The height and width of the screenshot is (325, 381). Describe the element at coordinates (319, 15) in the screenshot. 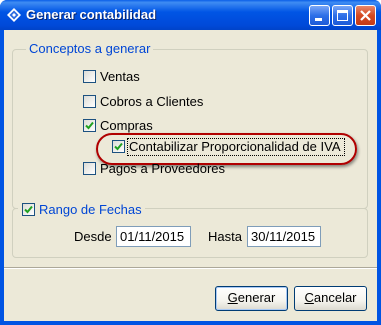

I see `minimize-button` at that location.